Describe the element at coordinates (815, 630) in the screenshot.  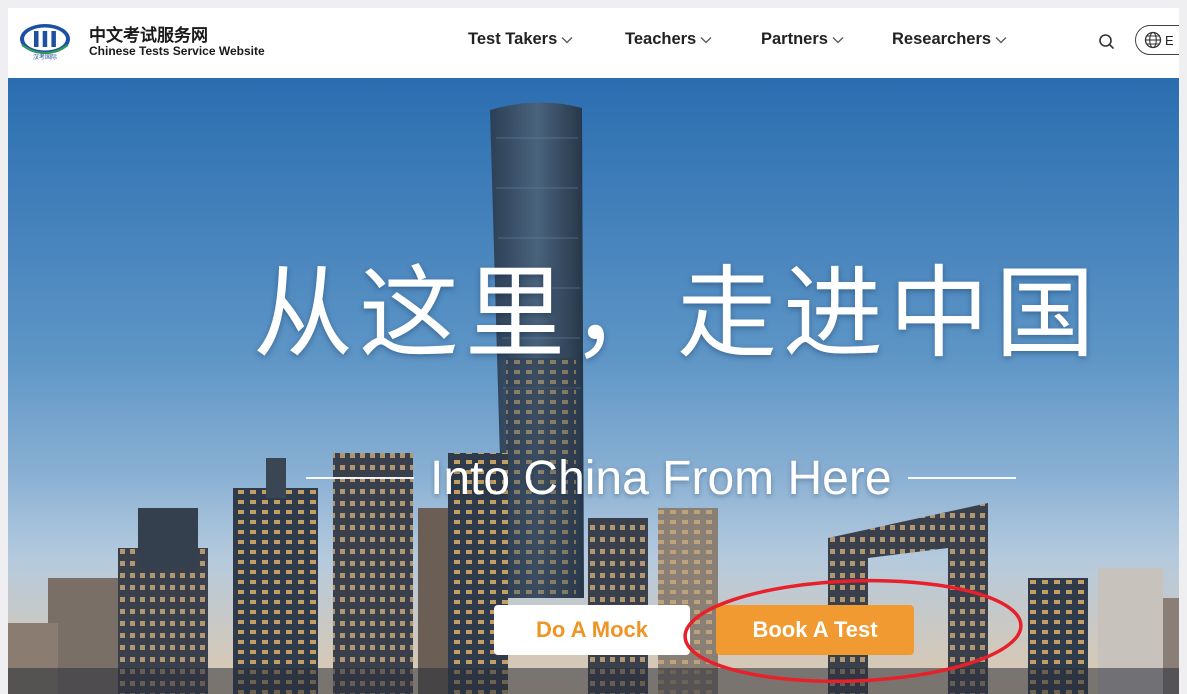
I see `book-a-test-button: Book A Test` at that location.